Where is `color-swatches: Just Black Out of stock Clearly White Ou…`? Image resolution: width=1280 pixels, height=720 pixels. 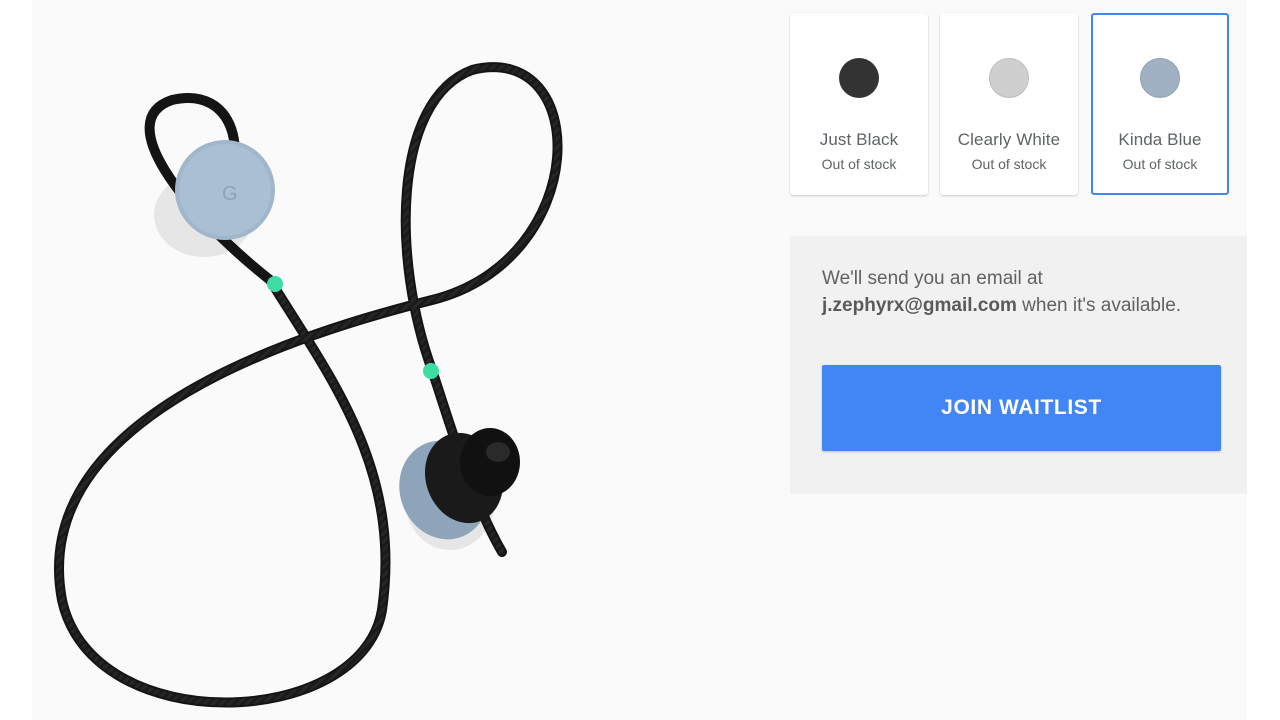
color-swatches: Just Black Out of stock Clearly White Ou… is located at coordinates (1010, 104).